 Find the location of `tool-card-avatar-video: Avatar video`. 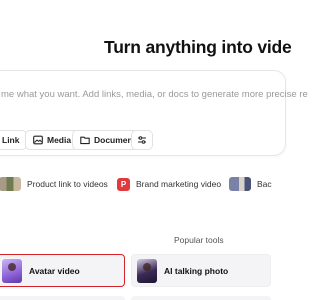

tool-card-avatar-video: Avatar video is located at coordinates (62, 270).